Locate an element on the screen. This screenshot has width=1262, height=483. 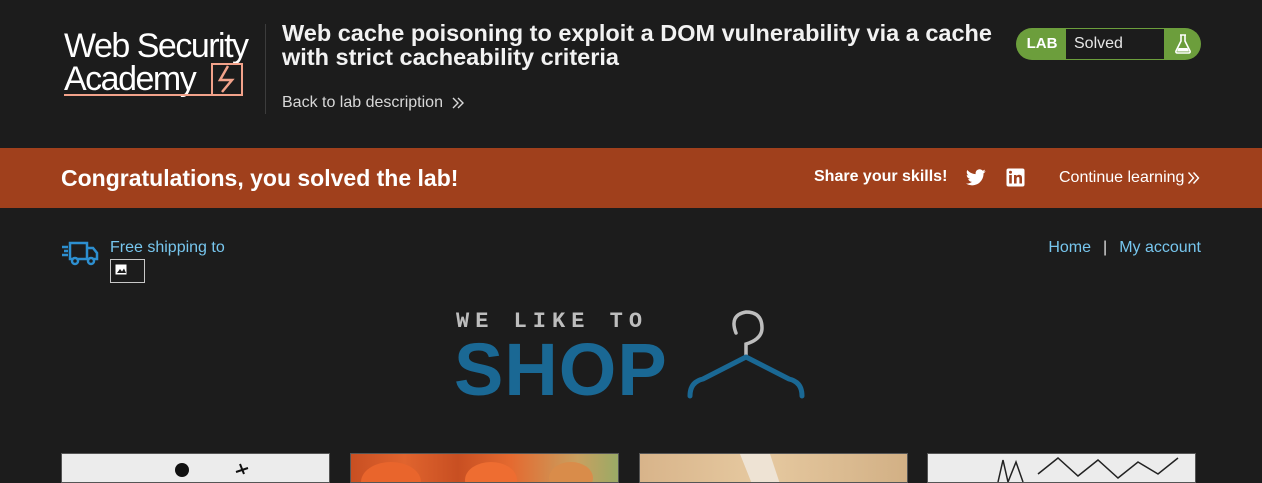
flask-icon is located at coordinates (1182, 44).